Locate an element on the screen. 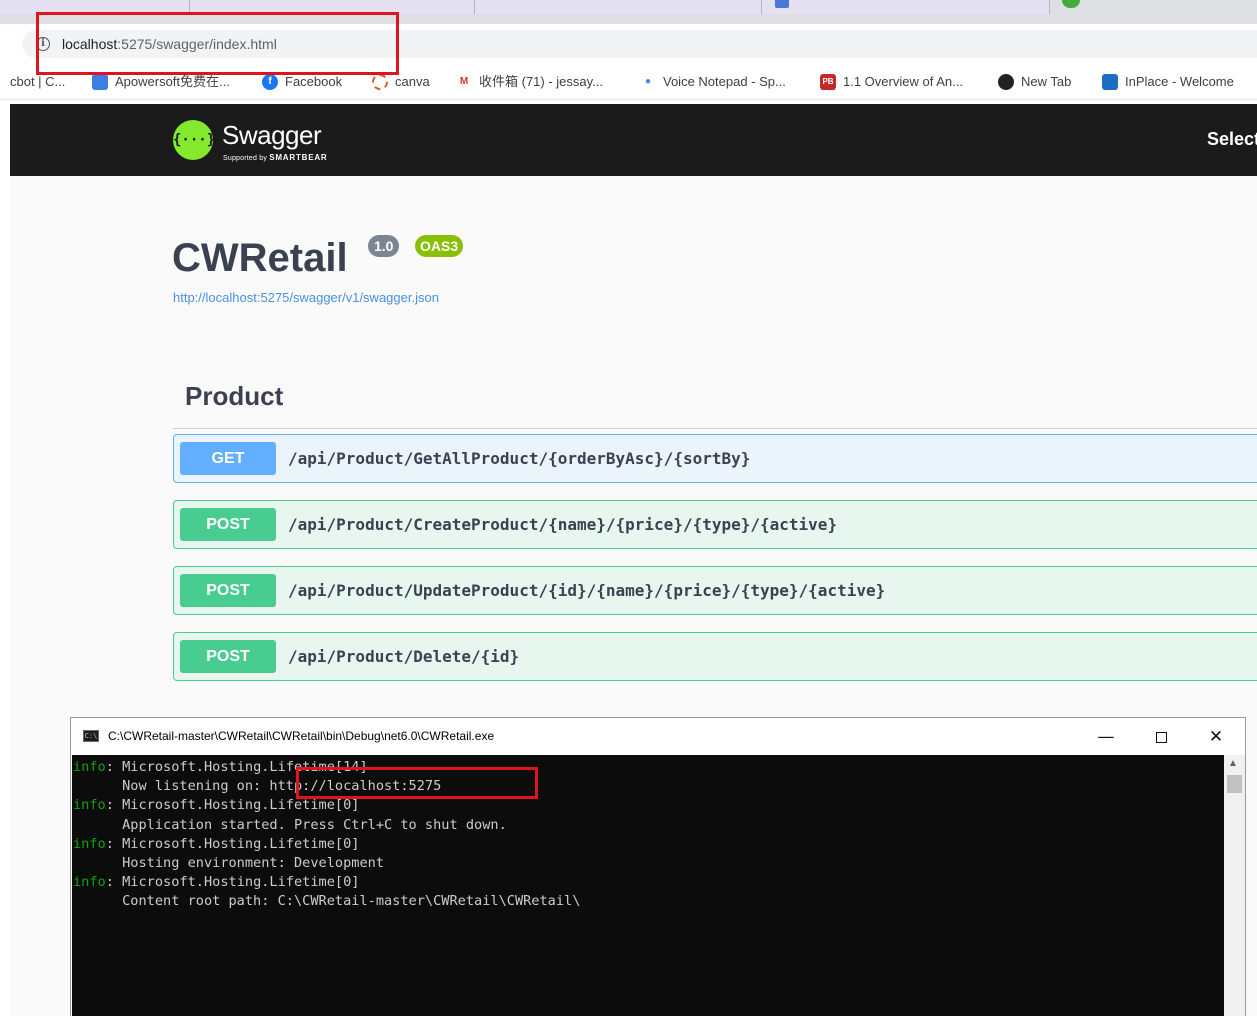  chrome-icon is located at coordinates (1006, 82).